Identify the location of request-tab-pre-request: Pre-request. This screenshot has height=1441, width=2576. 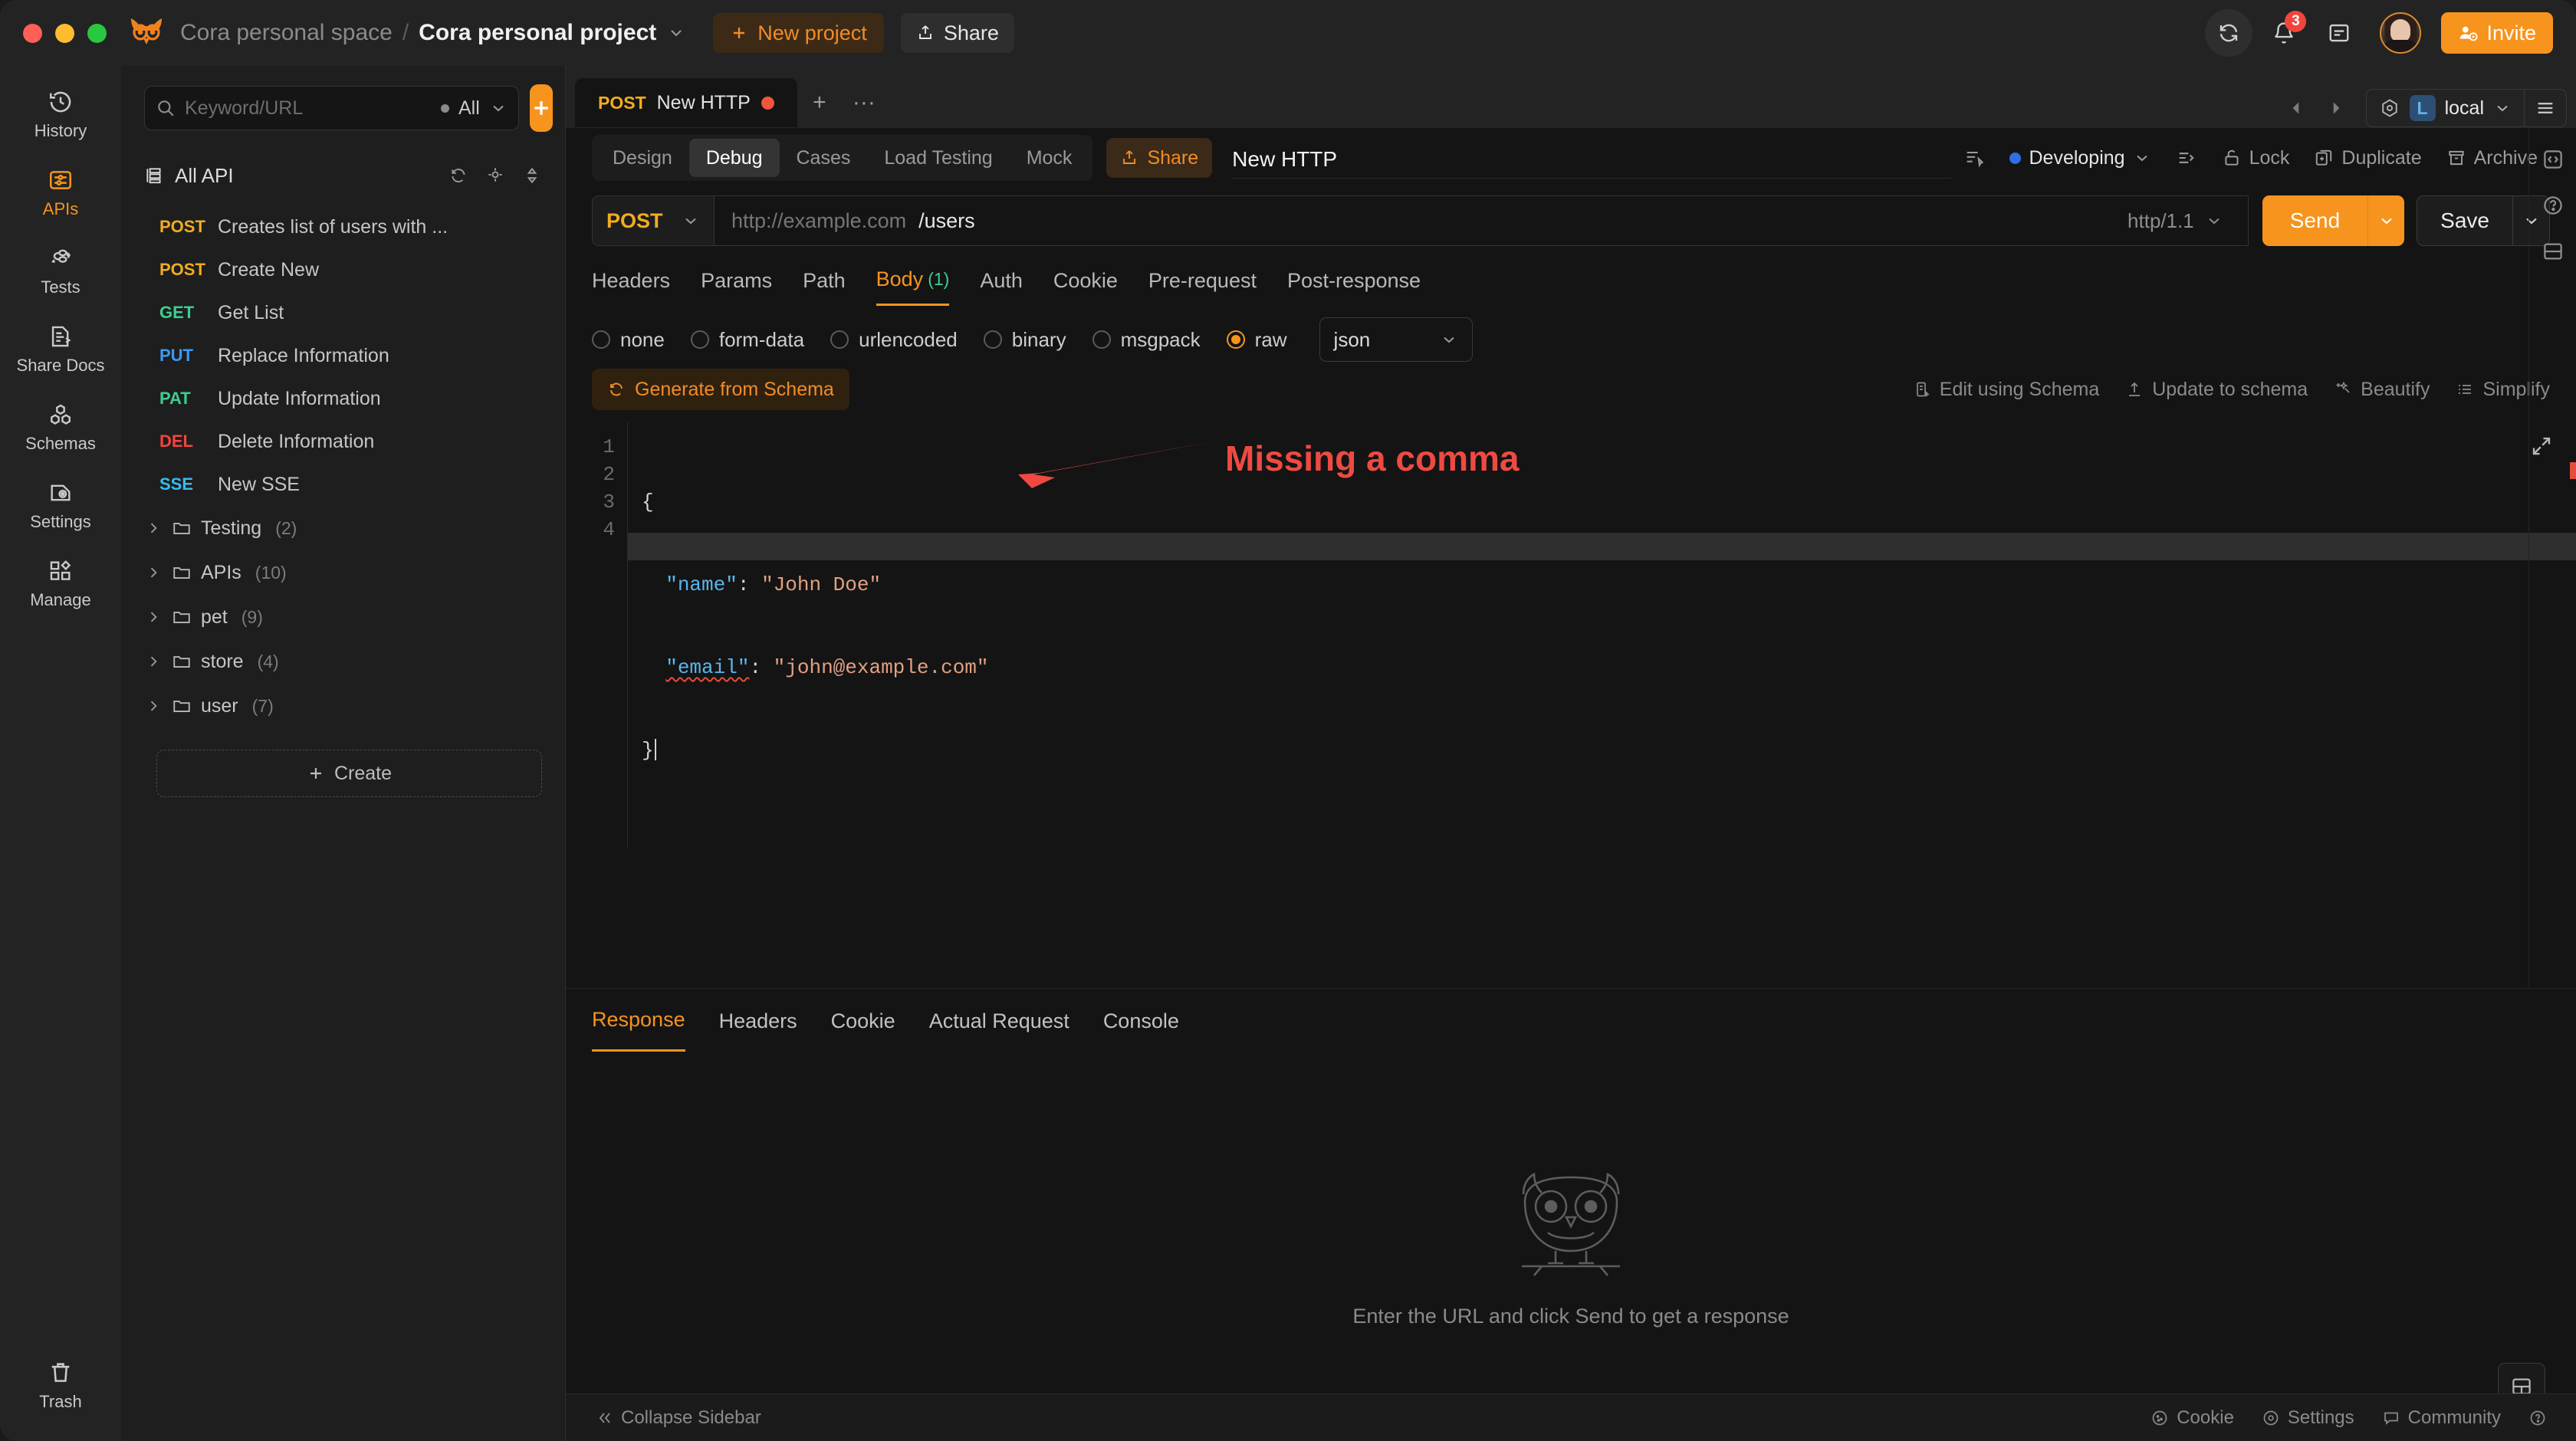
(1202, 280).